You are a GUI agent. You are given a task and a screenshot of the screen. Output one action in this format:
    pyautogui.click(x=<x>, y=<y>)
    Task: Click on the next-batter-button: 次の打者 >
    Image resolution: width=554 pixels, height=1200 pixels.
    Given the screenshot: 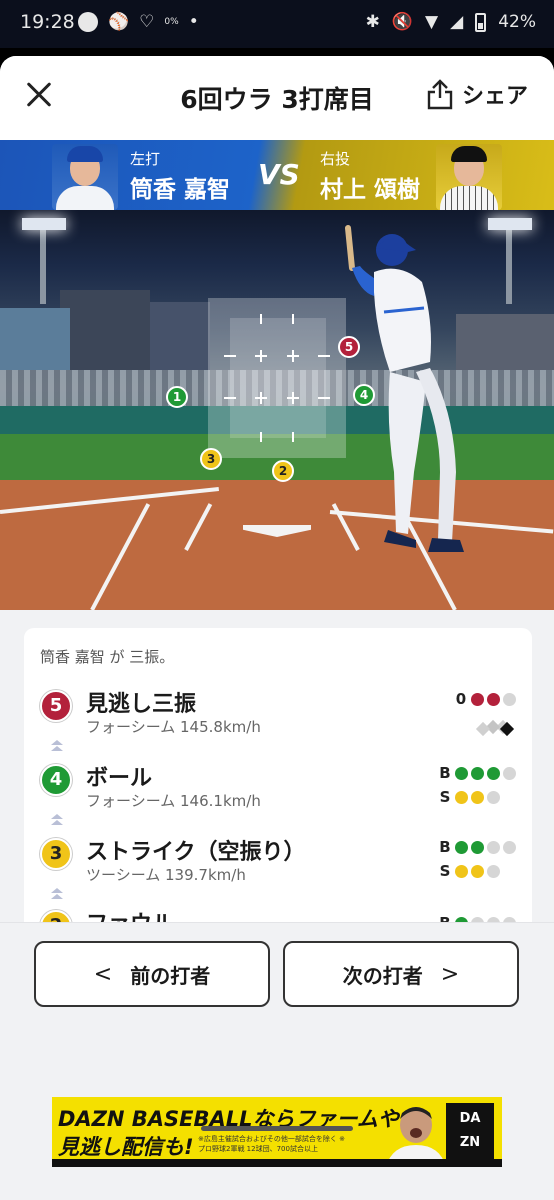 What is the action you would take?
    pyautogui.click(x=401, y=974)
    